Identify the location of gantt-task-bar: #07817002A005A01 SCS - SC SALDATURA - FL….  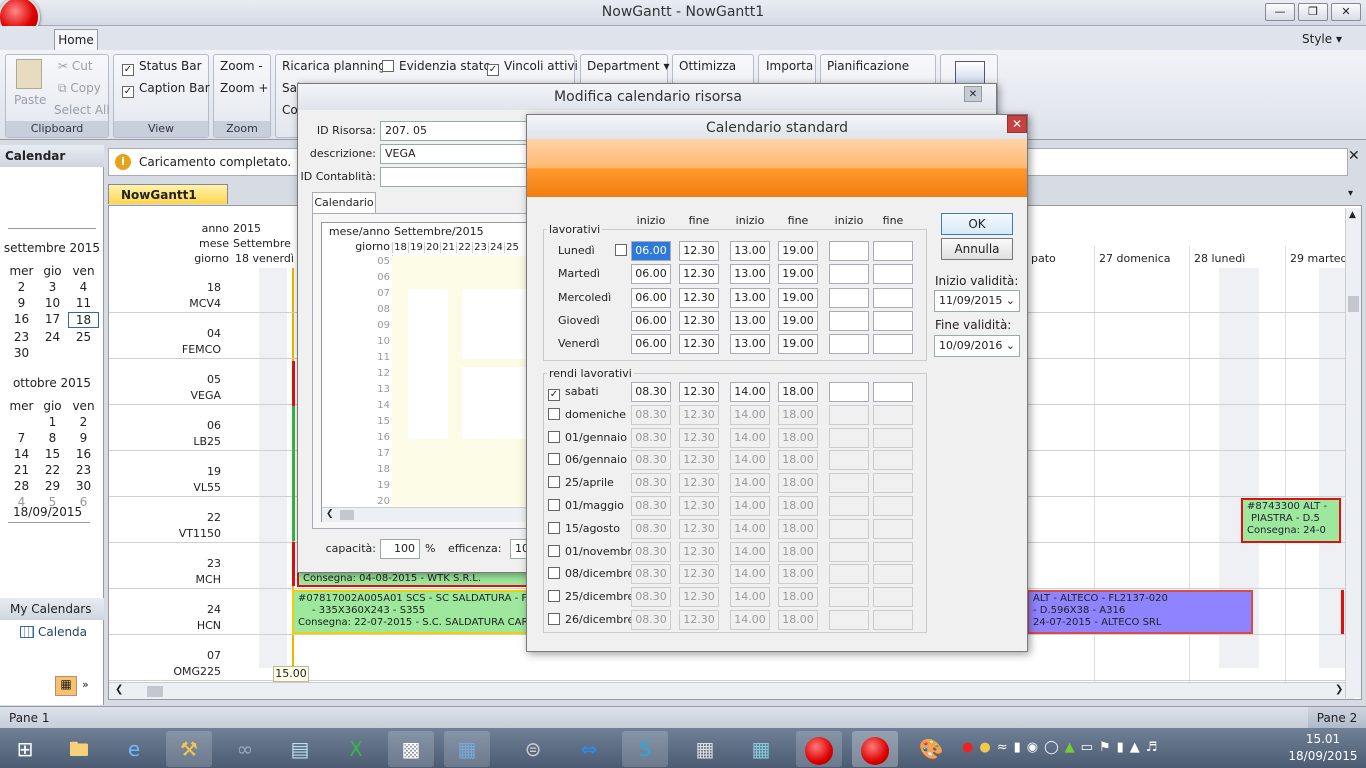
(410, 612).